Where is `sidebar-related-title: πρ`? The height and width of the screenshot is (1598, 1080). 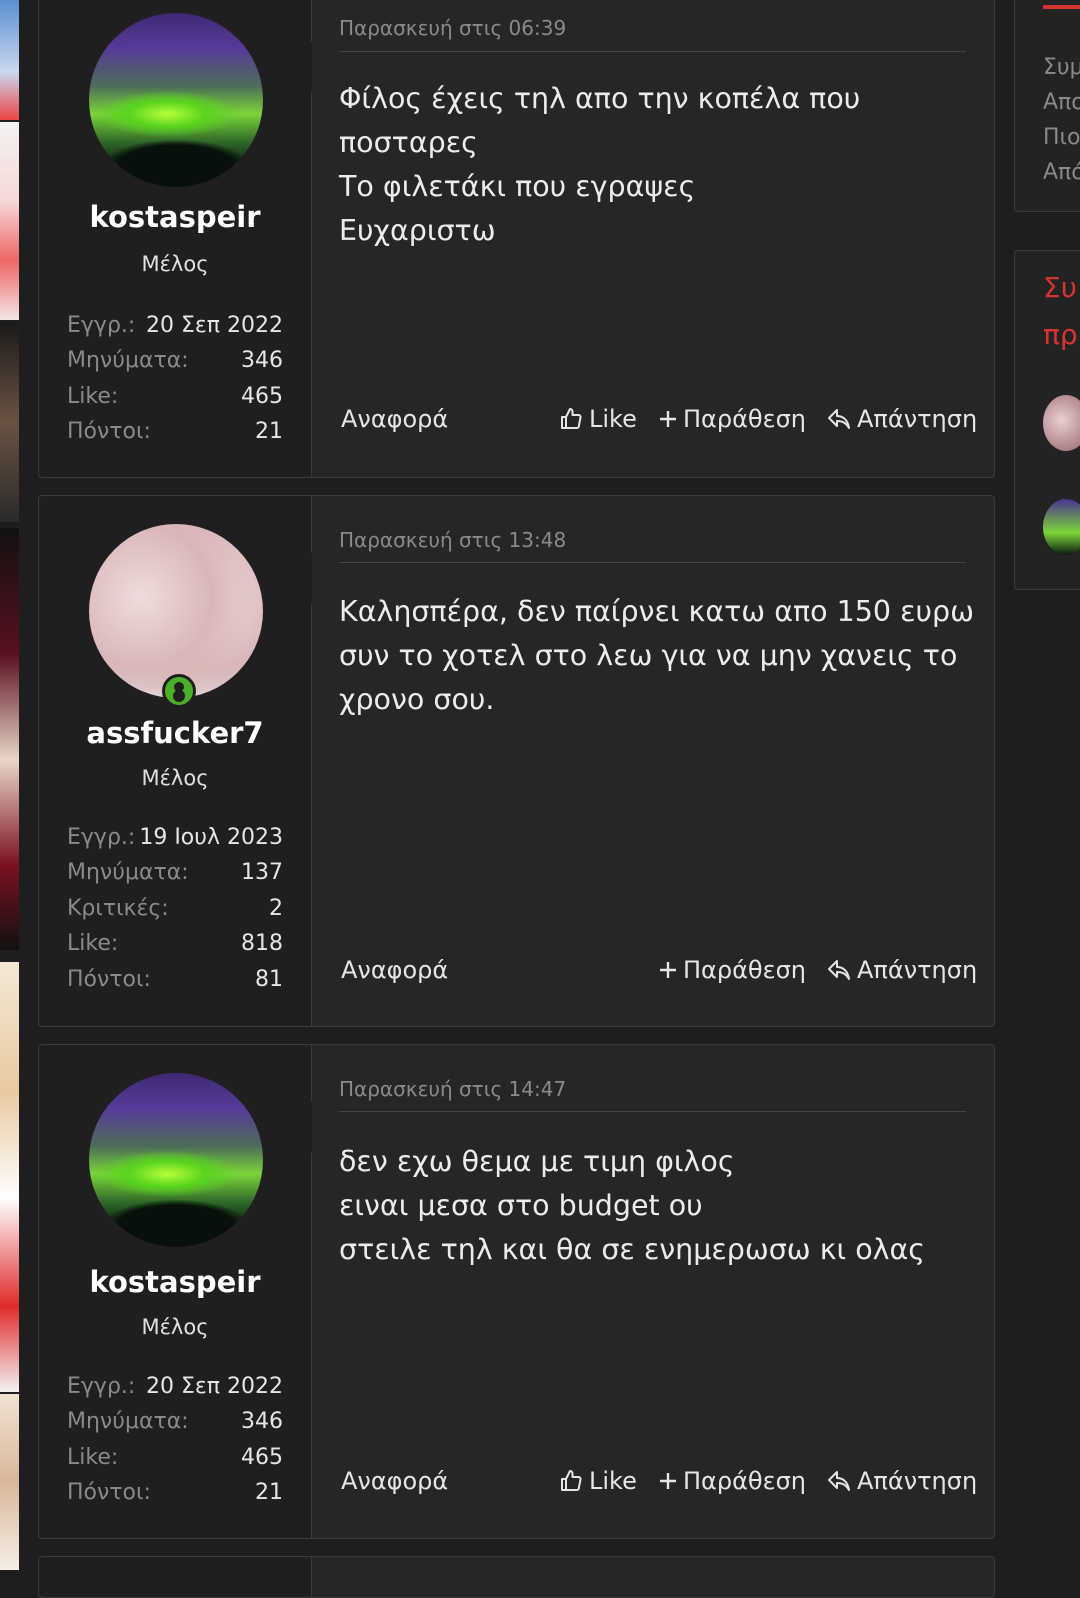 sidebar-related-title: πρ is located at coordinates (1060, 334).